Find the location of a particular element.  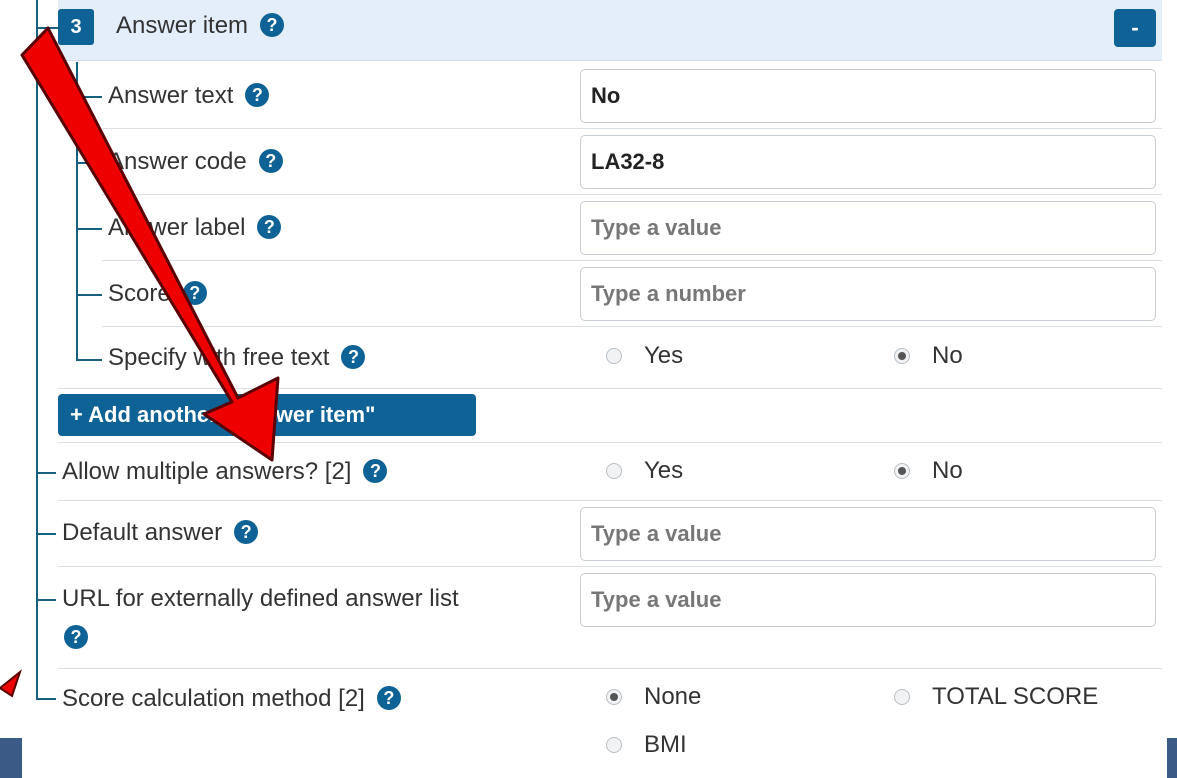

url-answer-list-label-text: URL for externally defined answer list is located at coordinates (260, 598).